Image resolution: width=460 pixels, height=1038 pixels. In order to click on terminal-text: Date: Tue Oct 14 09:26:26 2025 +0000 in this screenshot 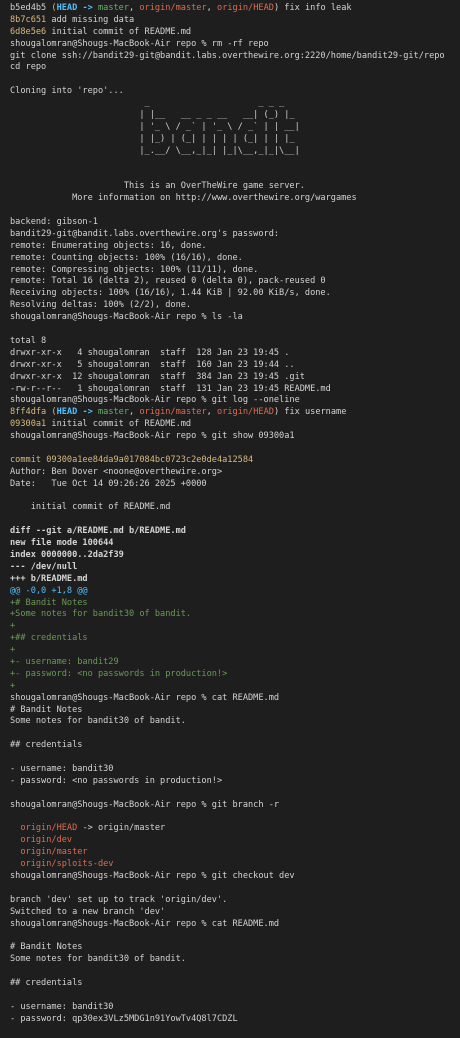, I will do `click(108, 483)`.